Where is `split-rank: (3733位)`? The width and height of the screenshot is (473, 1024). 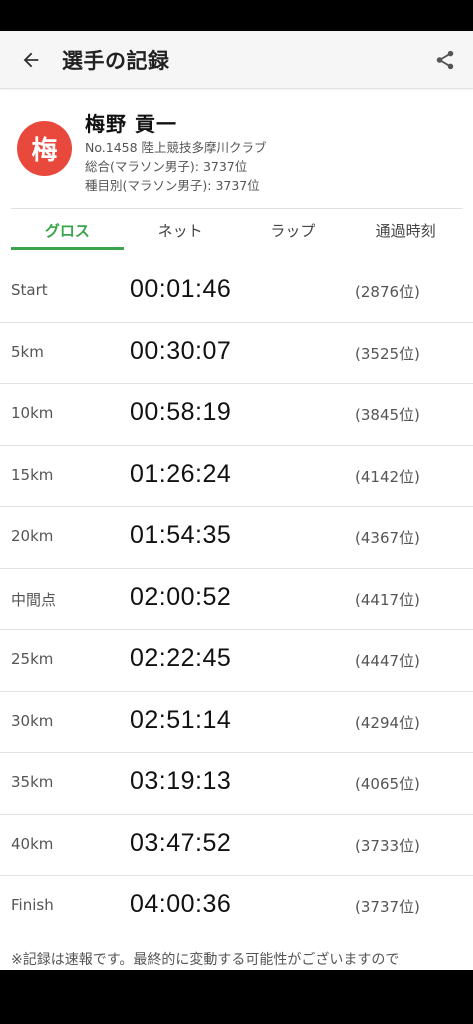 split-rank: (3733位) is located at coordinates (387, 845).